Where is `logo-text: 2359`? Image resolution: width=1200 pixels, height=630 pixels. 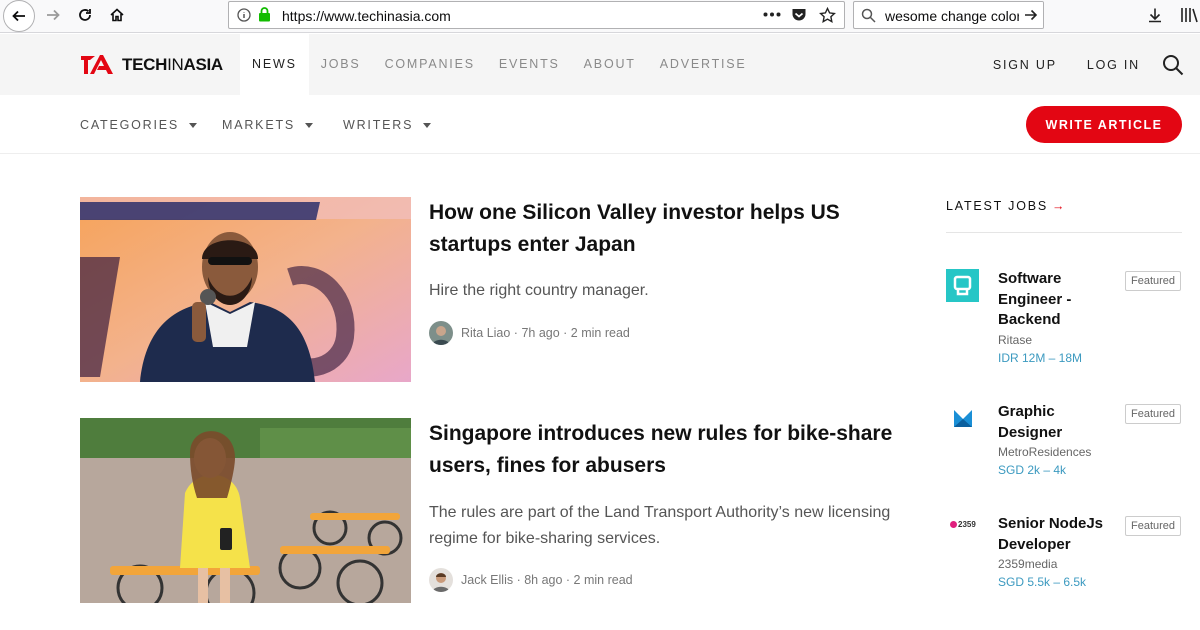 logo-text: 2359 is located at coordinates (967, 524).